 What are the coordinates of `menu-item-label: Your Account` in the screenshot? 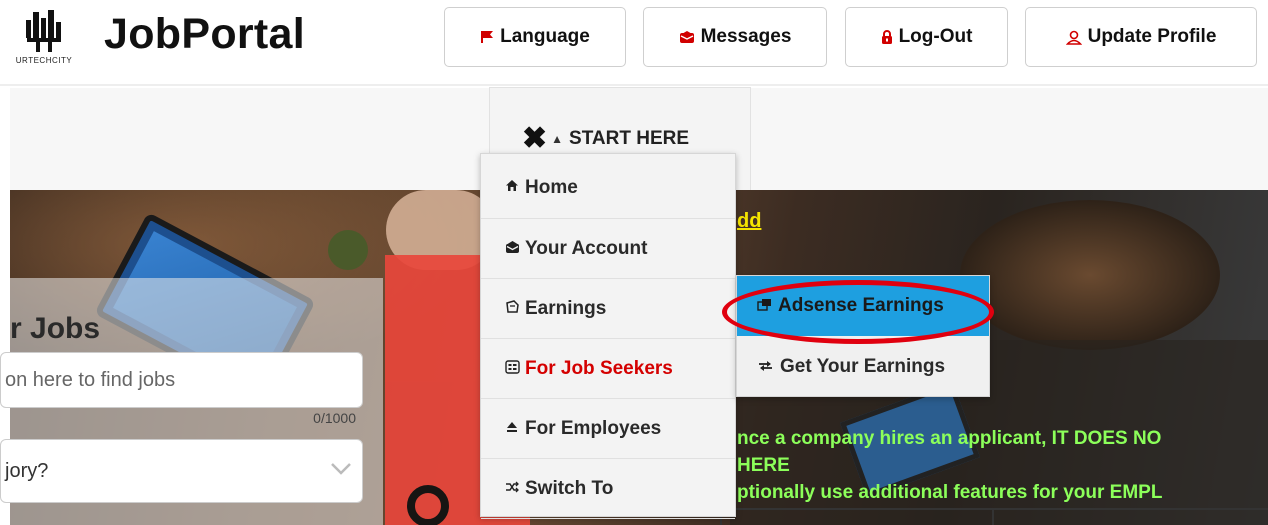 It's located at (586, 248).